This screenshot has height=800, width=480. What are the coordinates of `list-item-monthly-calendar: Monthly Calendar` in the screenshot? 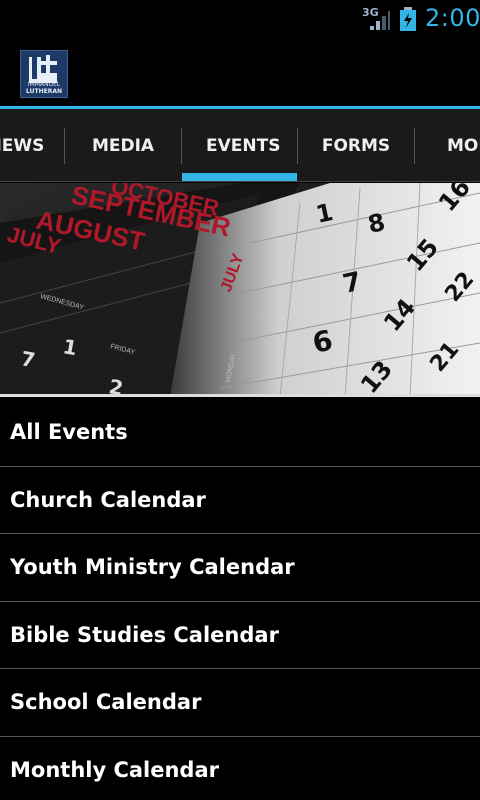 It's located at (240, 768).